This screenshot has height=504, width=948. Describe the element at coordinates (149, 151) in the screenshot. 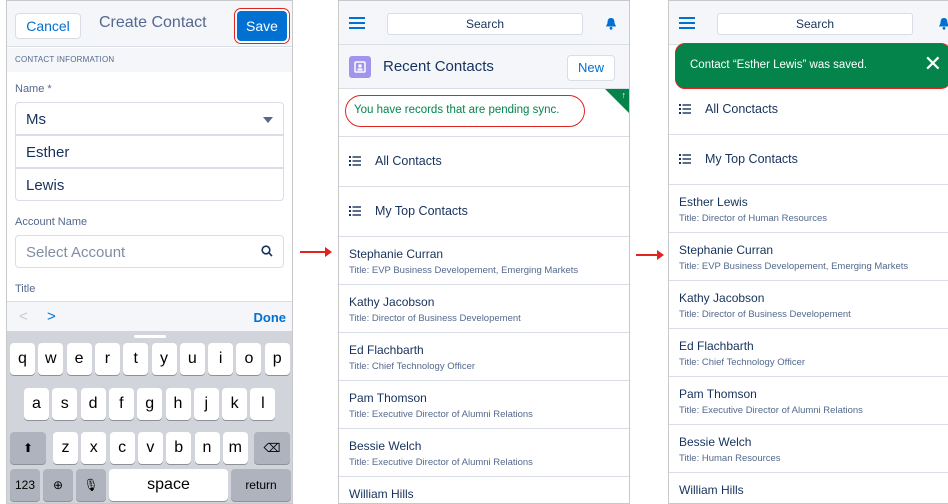

I see `first-name-field: Esther` at that location.